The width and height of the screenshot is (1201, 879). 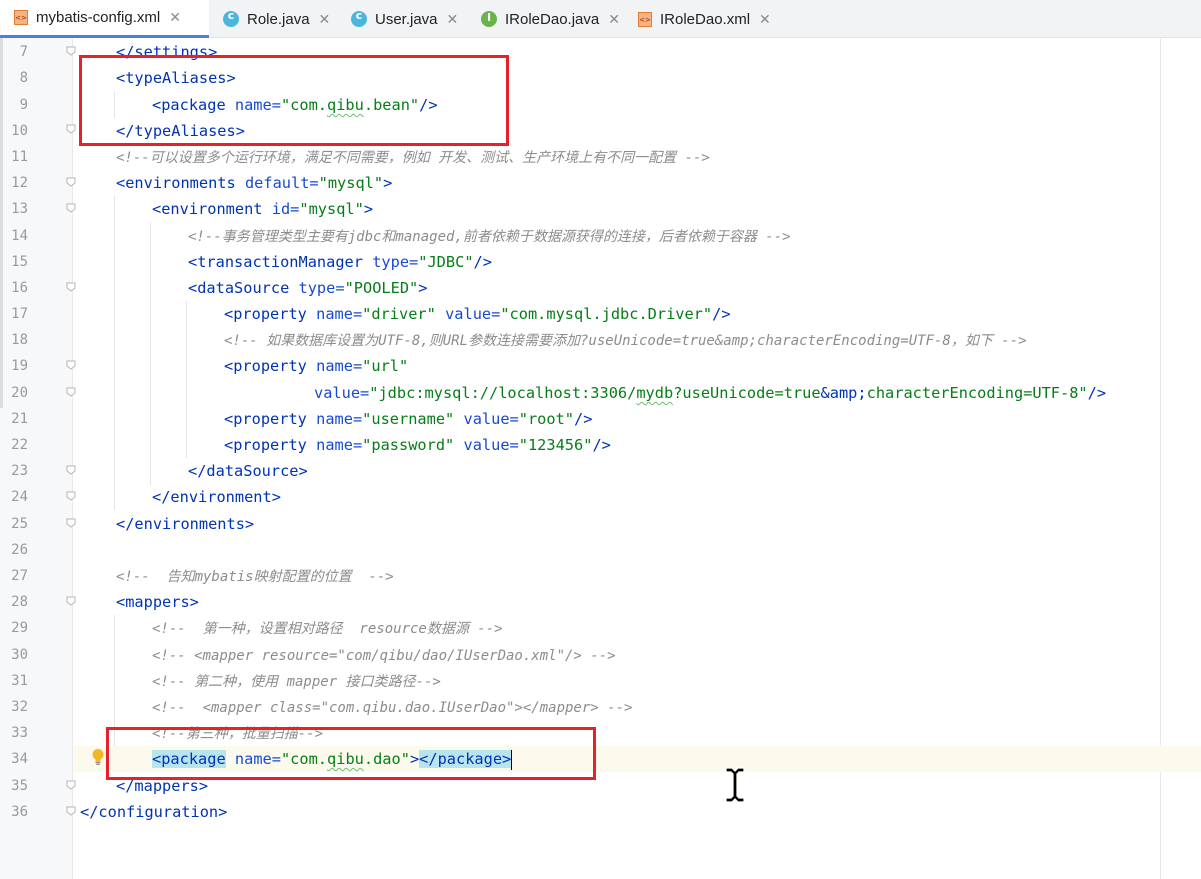 I want to click on line-number: 24, so click(x=19, y=497).